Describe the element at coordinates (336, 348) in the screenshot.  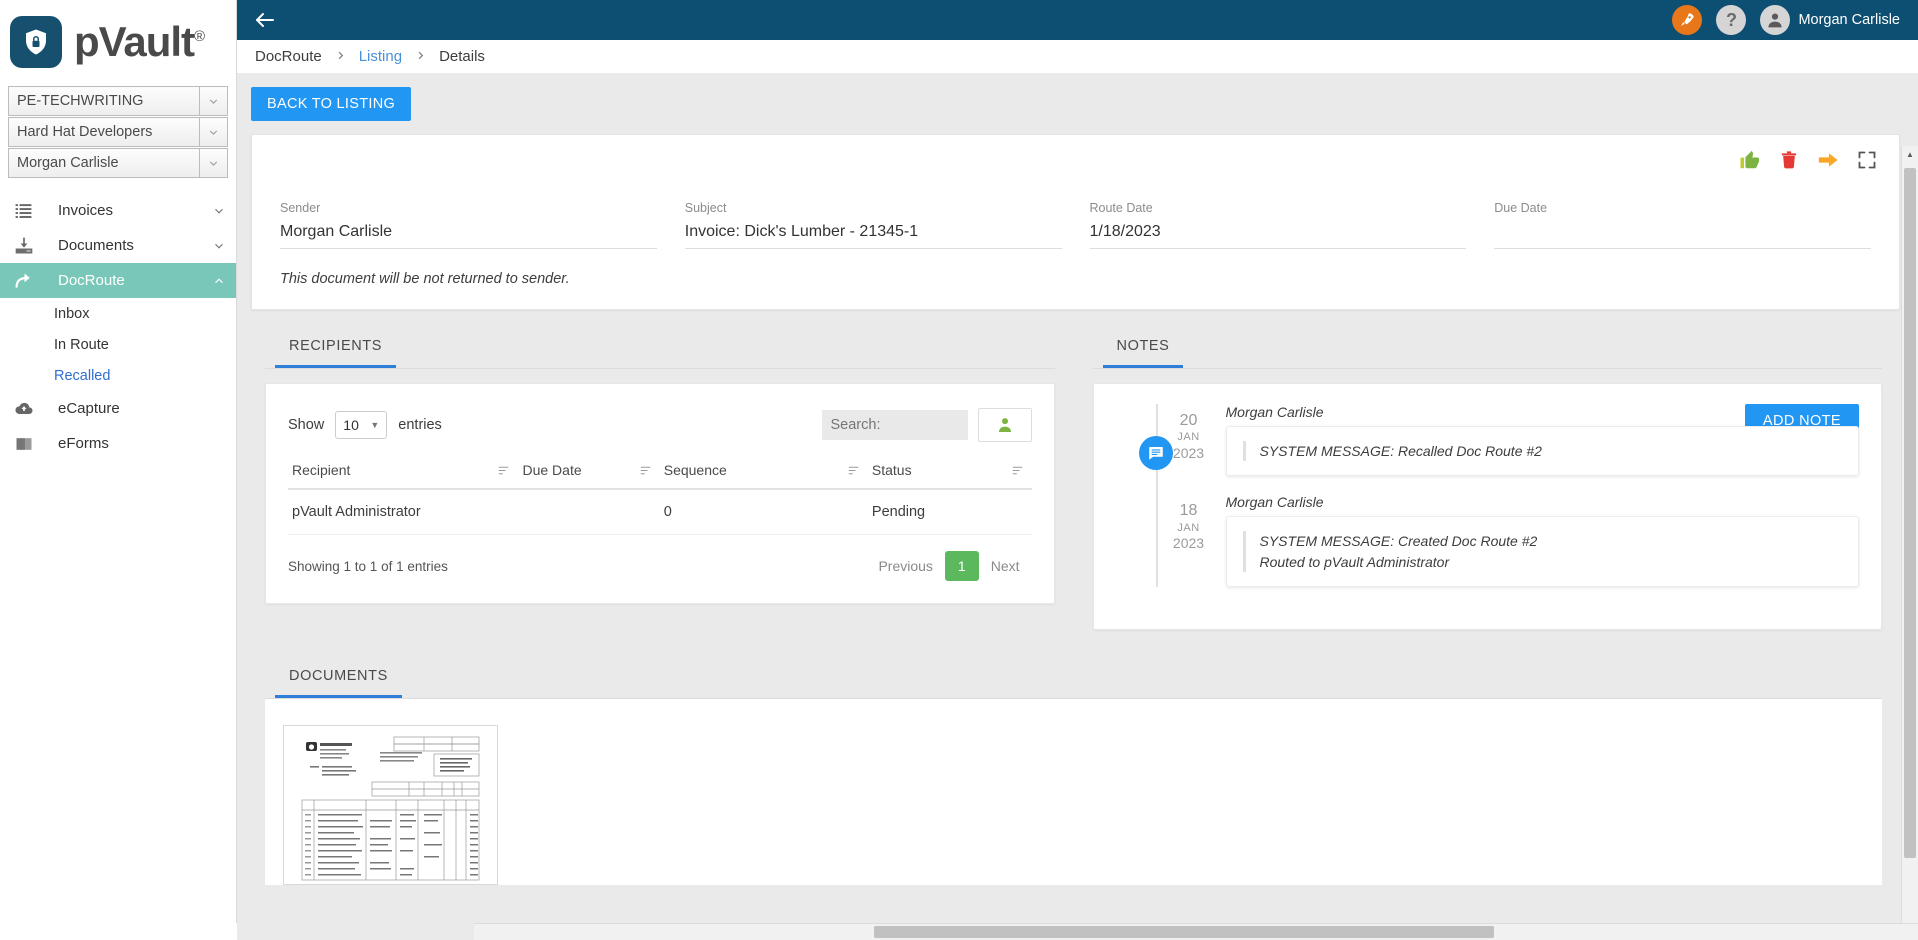
I see `tab-recipients: RECIPIENTS` at that location.